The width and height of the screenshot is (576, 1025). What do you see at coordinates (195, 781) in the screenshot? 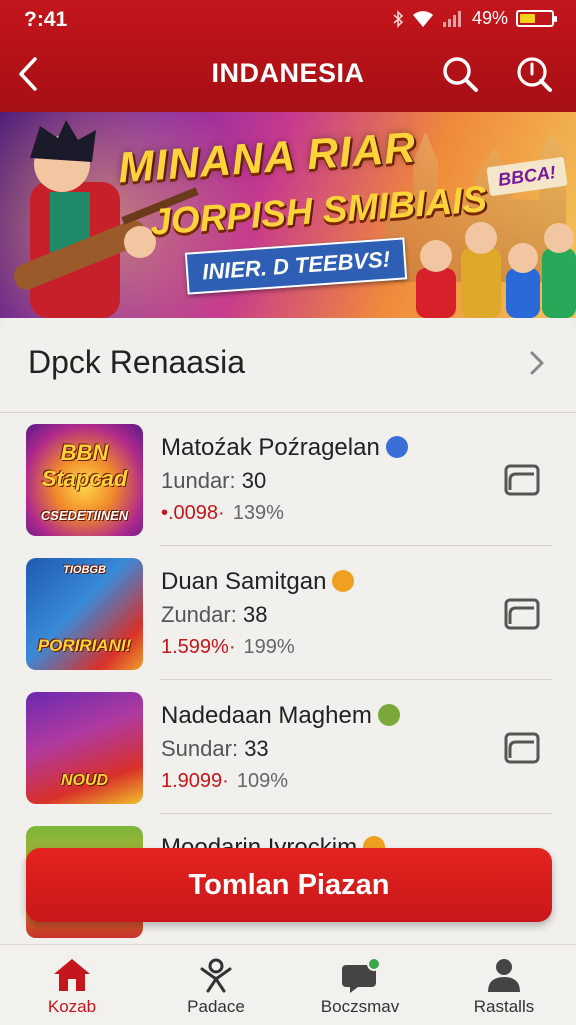
I see `item-stat-primary: 1.9099·` at bounding box center [195, 781].